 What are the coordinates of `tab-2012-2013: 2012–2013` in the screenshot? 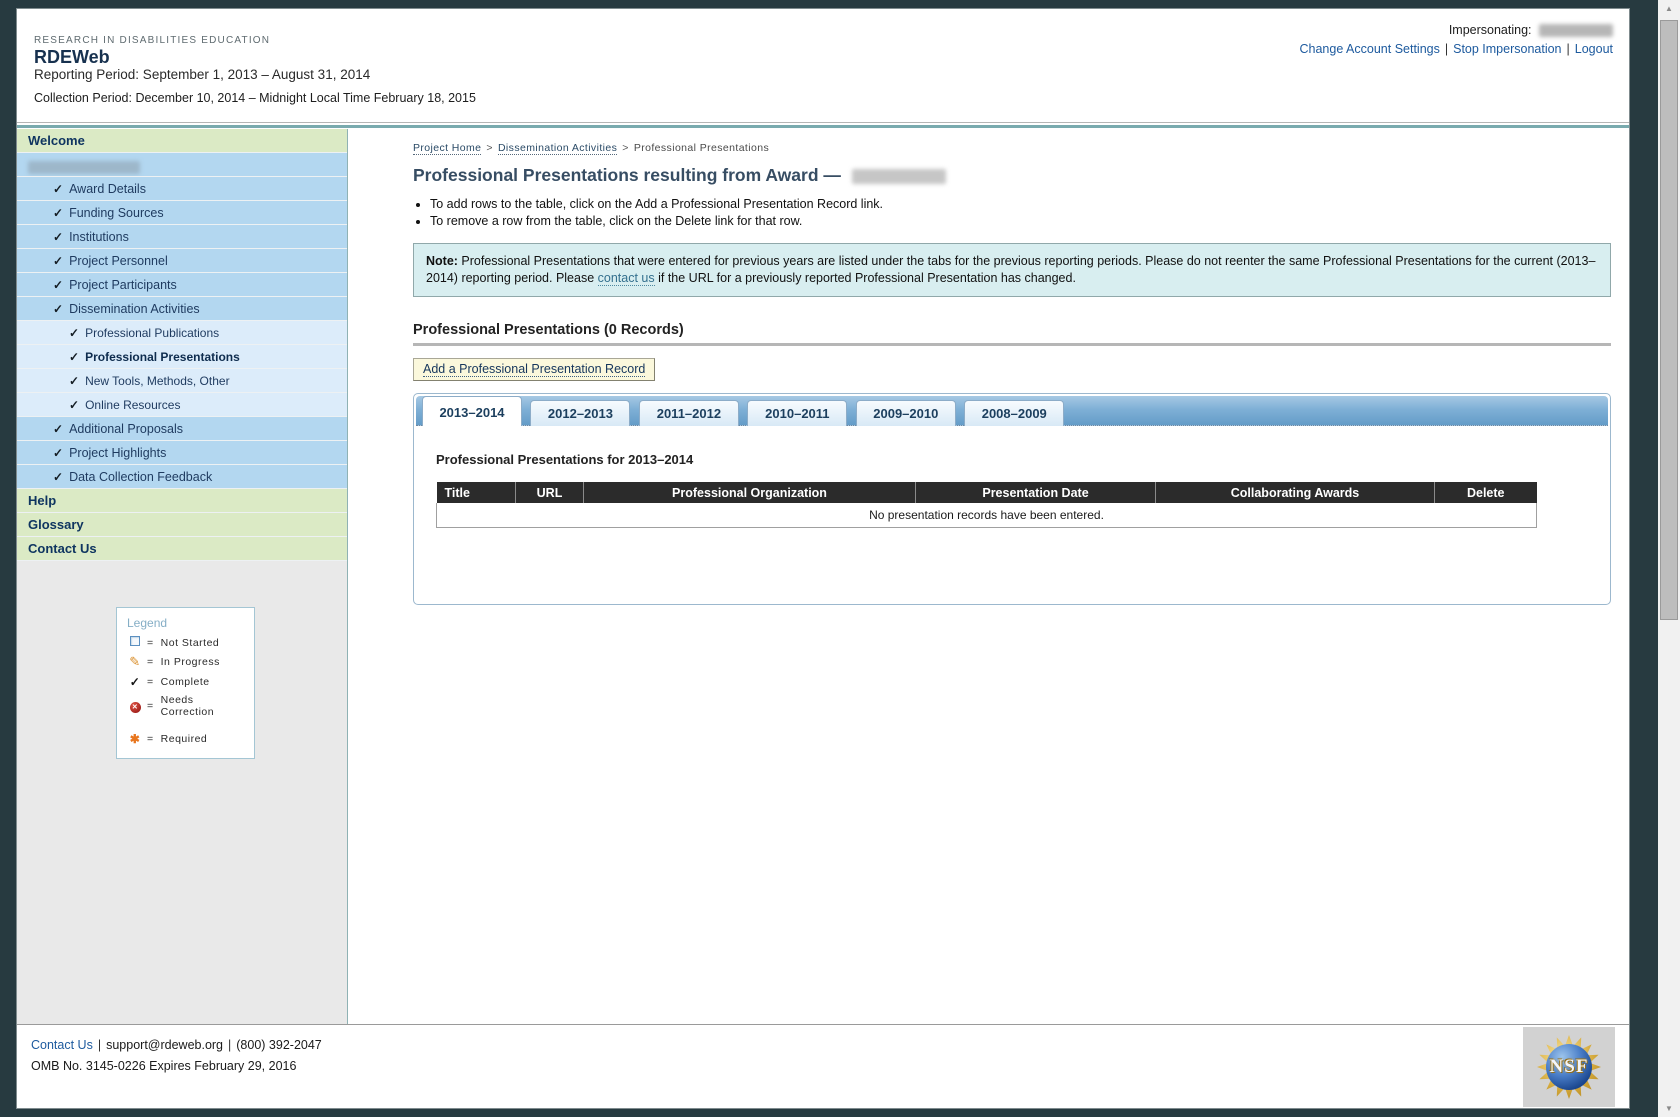 It's located at (580, 413).